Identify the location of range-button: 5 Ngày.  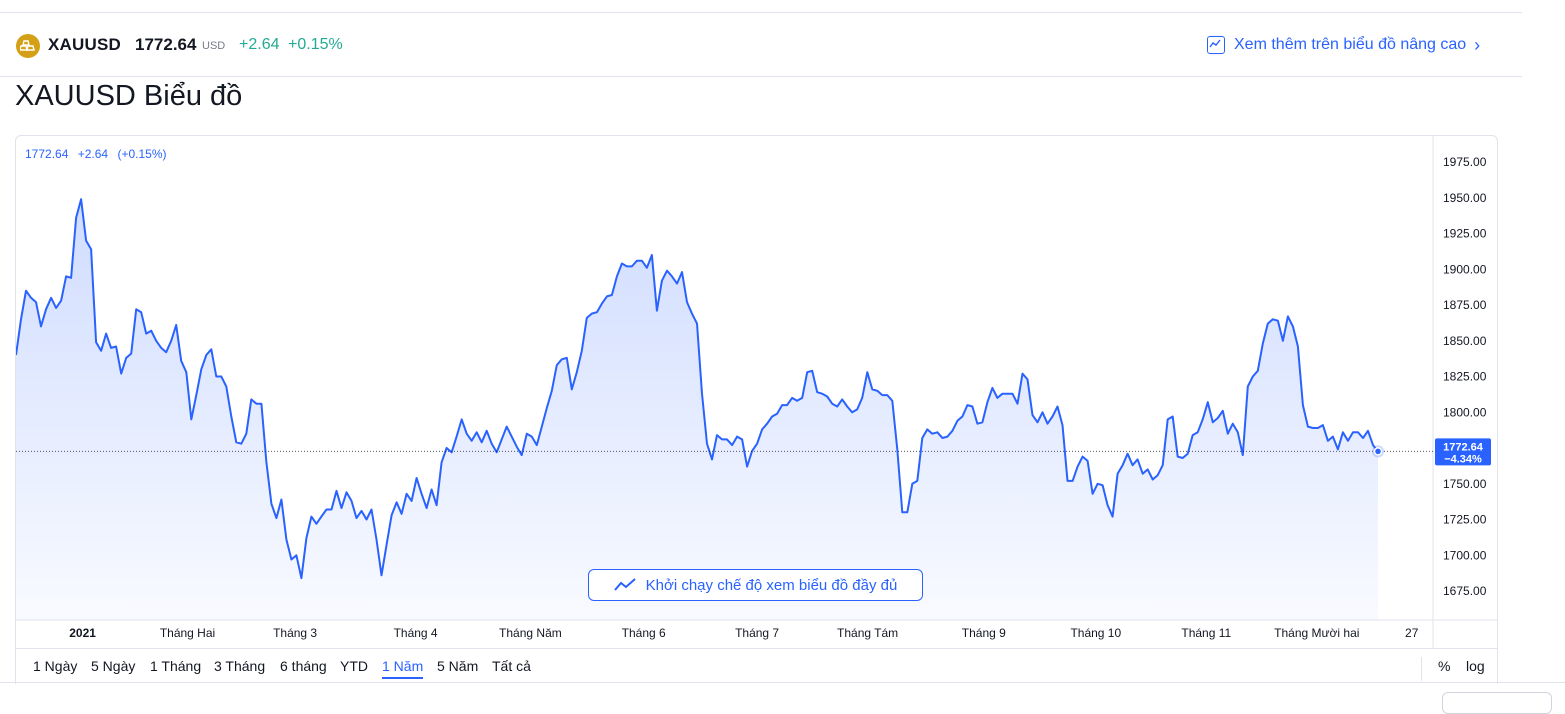
(113, 666).